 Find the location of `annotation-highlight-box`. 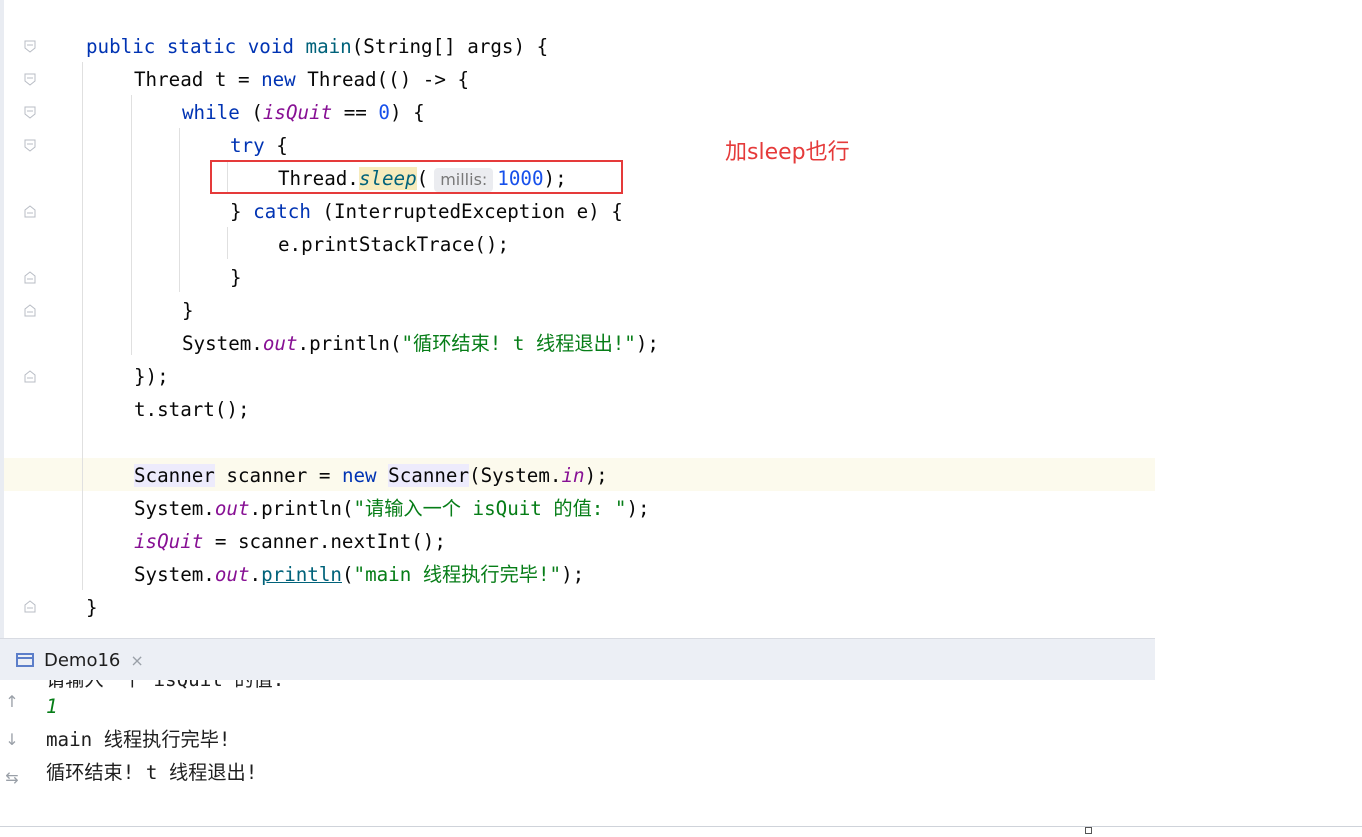

annotation-highlight-box is located at coordinates (416, 177).